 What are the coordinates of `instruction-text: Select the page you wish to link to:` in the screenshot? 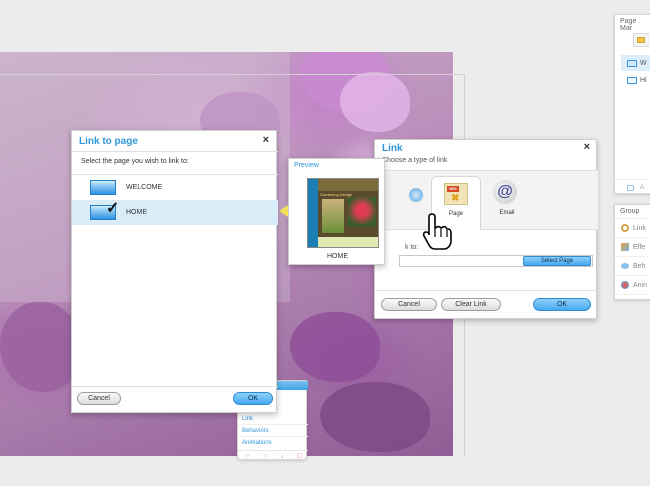 It's located at (135, 161).